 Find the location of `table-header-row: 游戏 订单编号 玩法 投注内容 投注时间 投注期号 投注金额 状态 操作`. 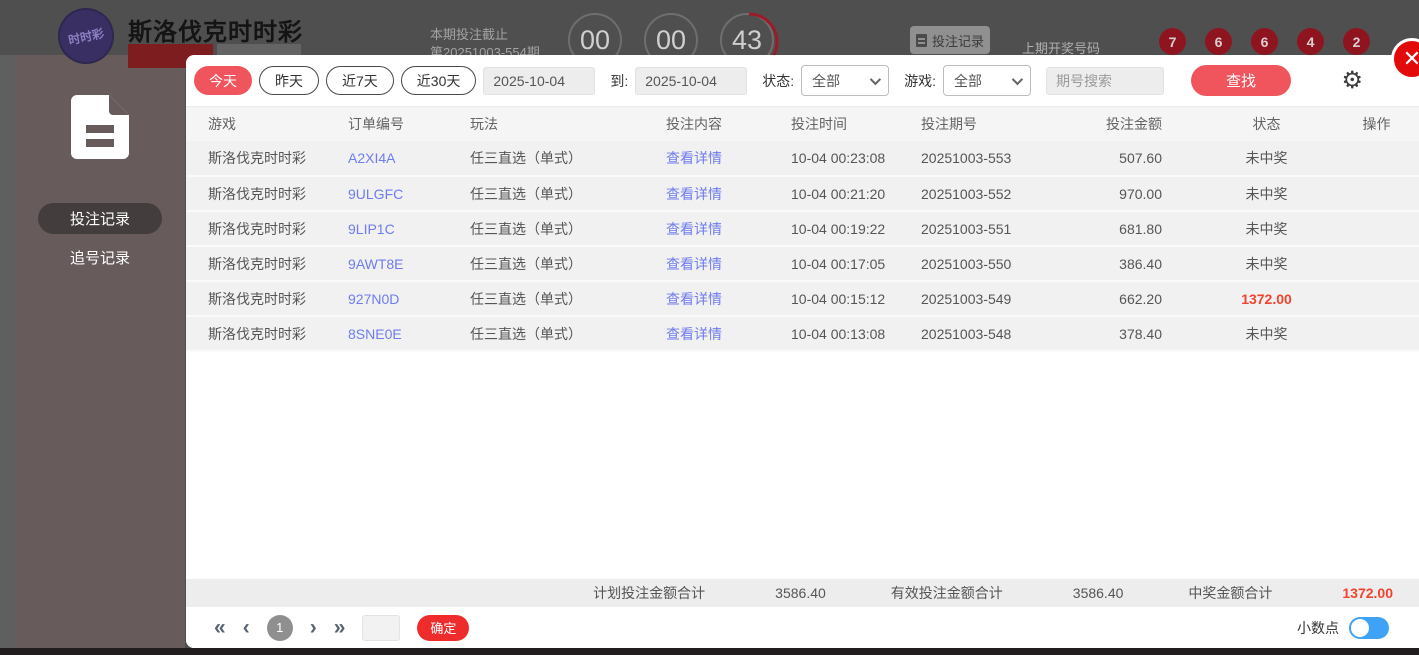

table-header-row: 游戏 订单编号 玩法 投注内容 投注时间 投注期号 投注金额 状态 操作 is located at coordinates (802, 124).